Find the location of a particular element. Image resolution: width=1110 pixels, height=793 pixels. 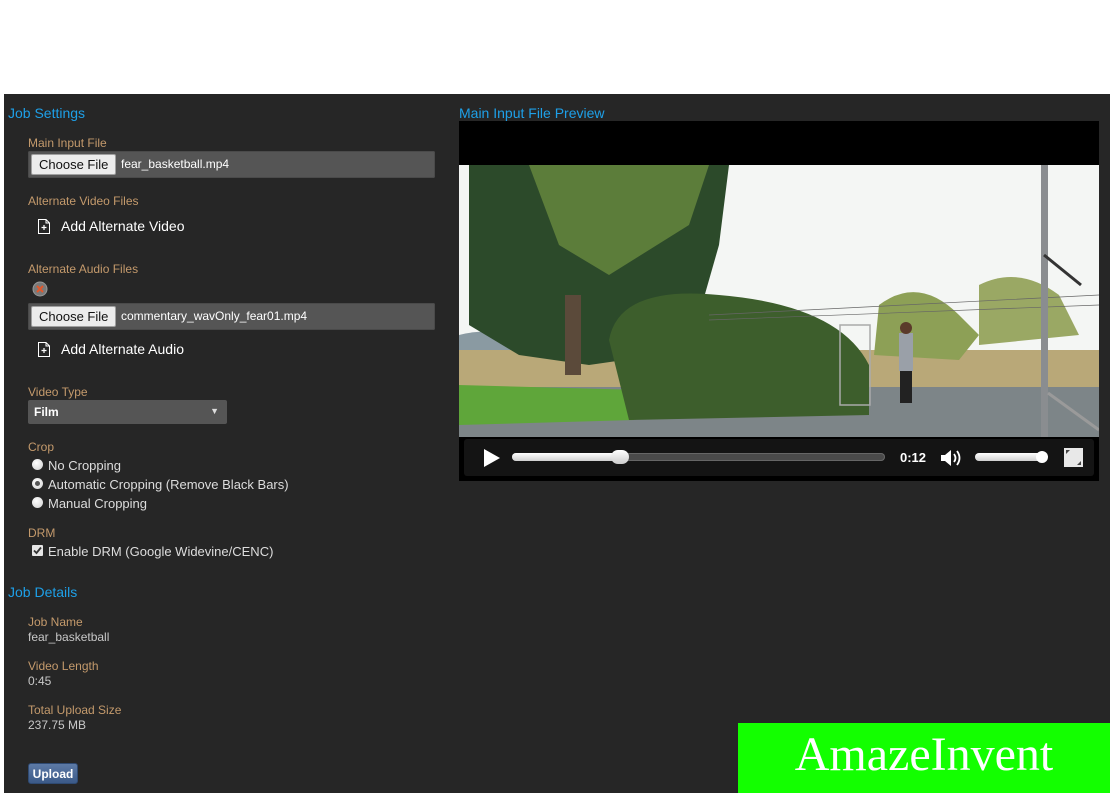

crop-option-no-cropping: No Cropping is located at coordinates (76, 465).